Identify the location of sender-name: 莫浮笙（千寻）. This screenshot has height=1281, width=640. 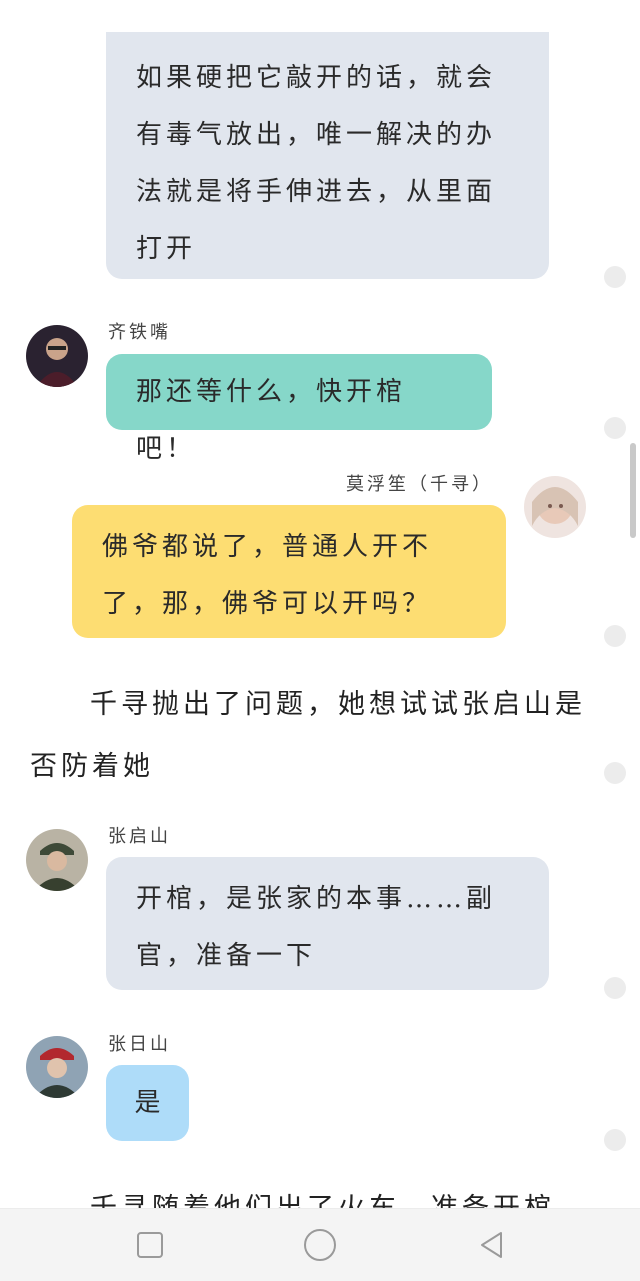
(419, 484).